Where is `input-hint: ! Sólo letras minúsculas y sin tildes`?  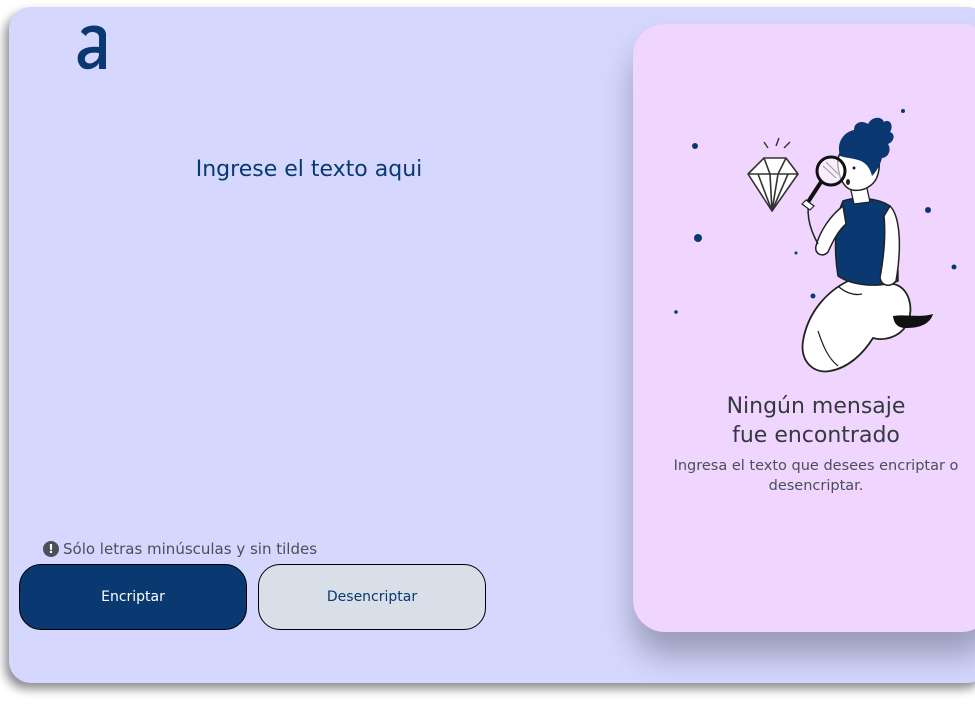
input-hint: ! Sólo letras minúsculas y sin tildes is located at coordinates (180, 549).